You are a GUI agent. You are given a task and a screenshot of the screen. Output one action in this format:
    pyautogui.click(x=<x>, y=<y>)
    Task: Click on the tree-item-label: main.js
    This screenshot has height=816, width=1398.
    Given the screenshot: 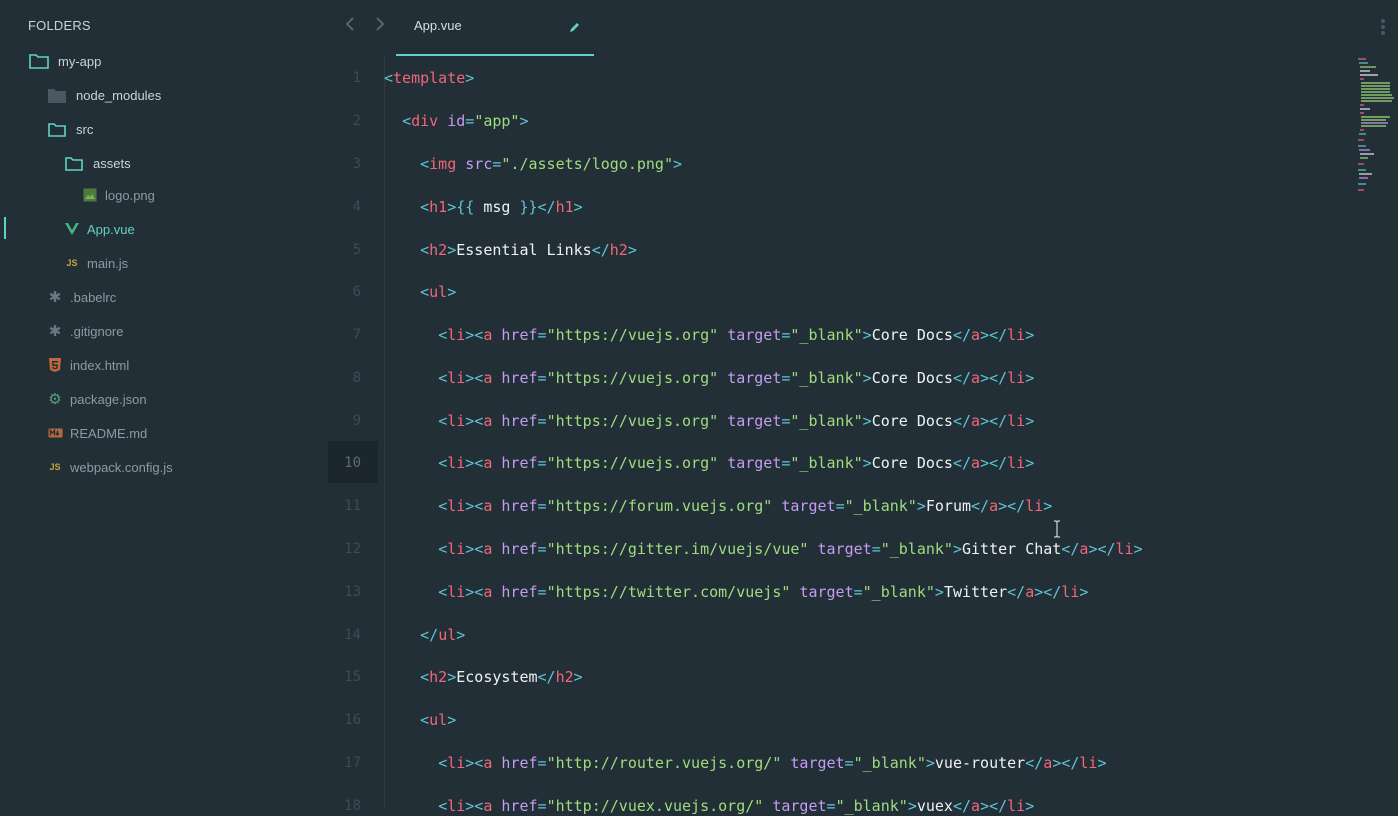 What is the action you would take?
    pyautogui.click(x=108, y=263)
    